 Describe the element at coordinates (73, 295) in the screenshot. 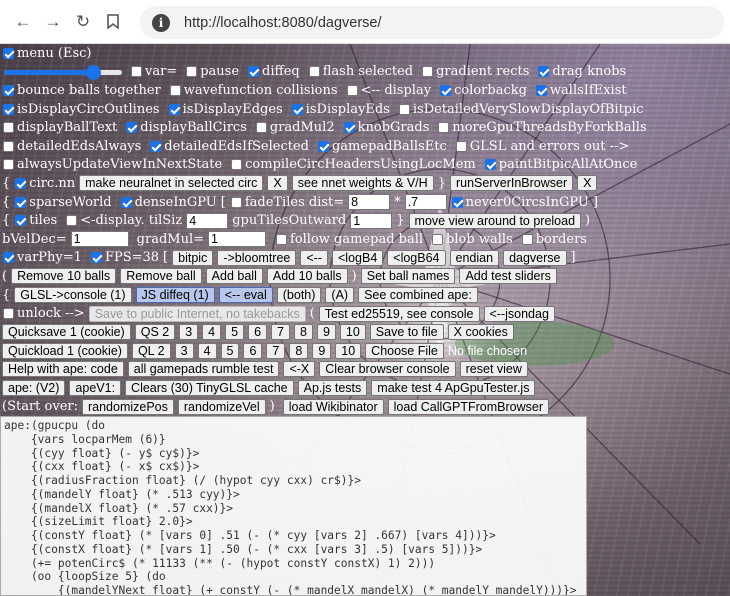

I see `glsl-console-button: GLSL->console (1)` at that location.